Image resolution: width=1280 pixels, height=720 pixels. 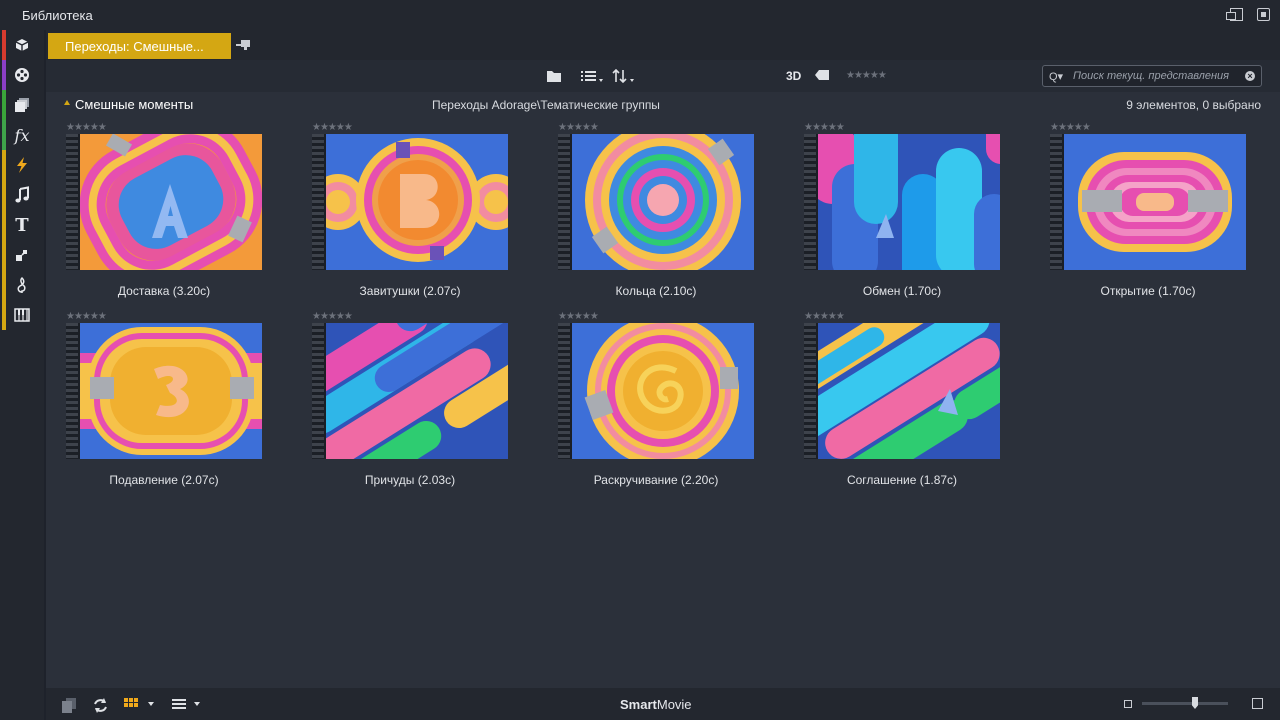 I want to click on bottom-bar: SmartMovie, so click(x=663, y=704).